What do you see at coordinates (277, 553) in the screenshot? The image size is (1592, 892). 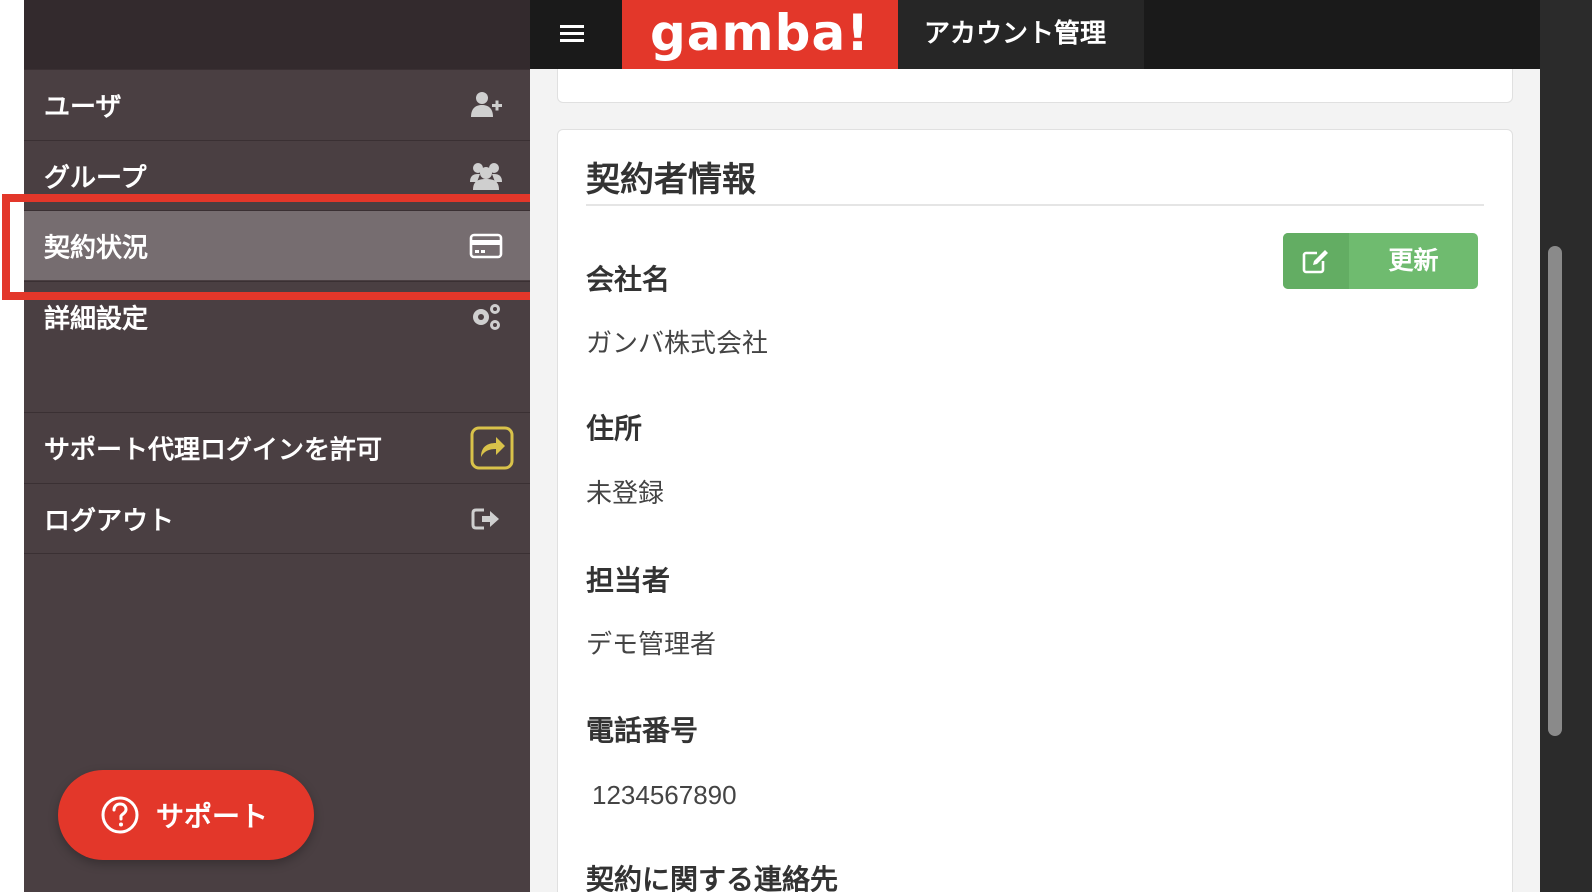 I see `sidebar-divider` at bounding box center [277, 553].